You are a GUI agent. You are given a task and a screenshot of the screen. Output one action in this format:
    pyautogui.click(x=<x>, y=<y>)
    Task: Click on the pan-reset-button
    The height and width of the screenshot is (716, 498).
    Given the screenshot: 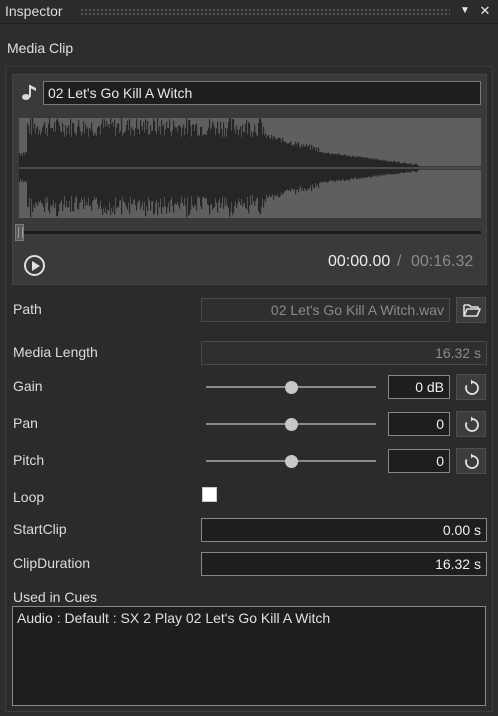 What is the action you would take?
    pyautogui.click(x=471, y=424)
    